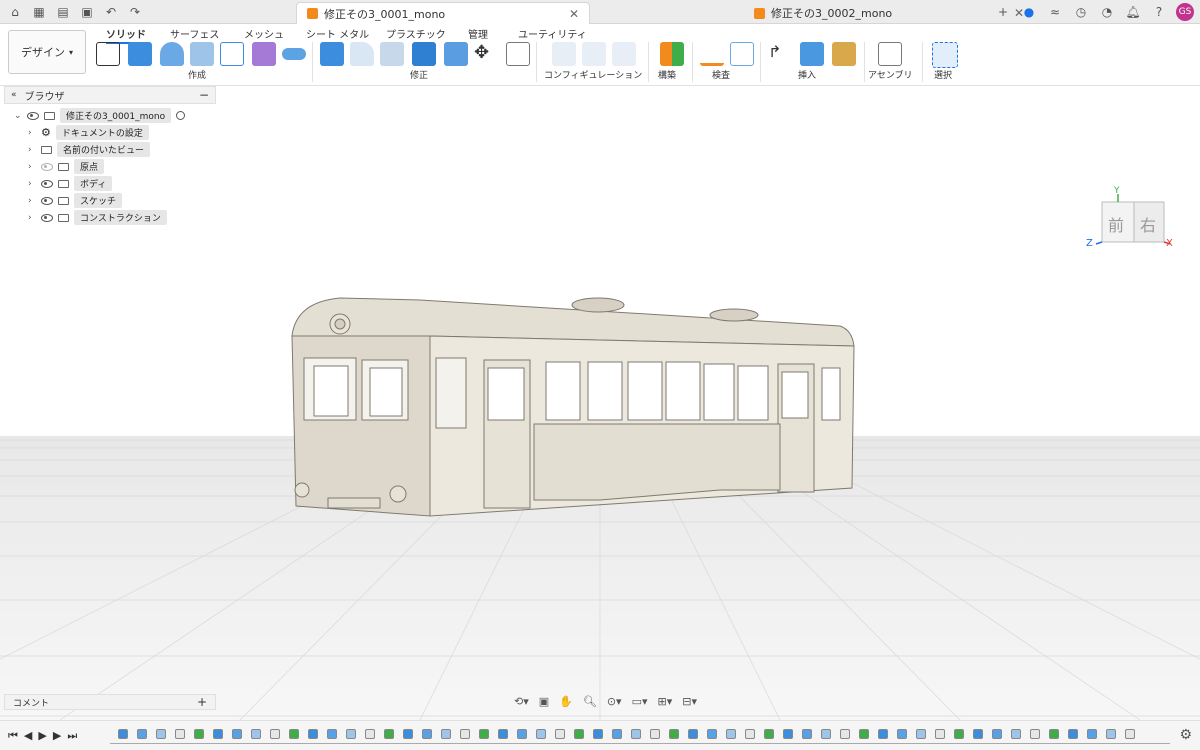  What do you see at coordinates (667, 74) in the screenshot?
I see `group-construct: 構築` at bounding box center [667, 74].